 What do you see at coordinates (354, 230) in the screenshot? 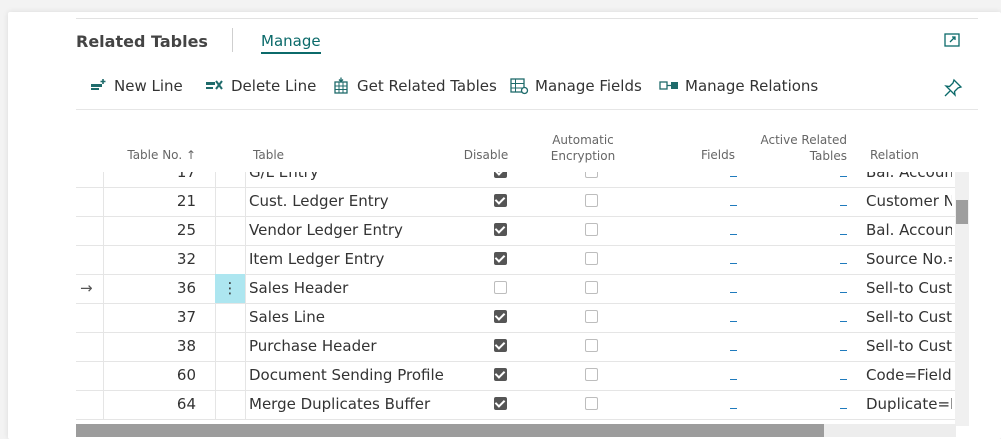
I see `cell-table-name: Vendor Ledger Entry` at bounding box center [354, 230].